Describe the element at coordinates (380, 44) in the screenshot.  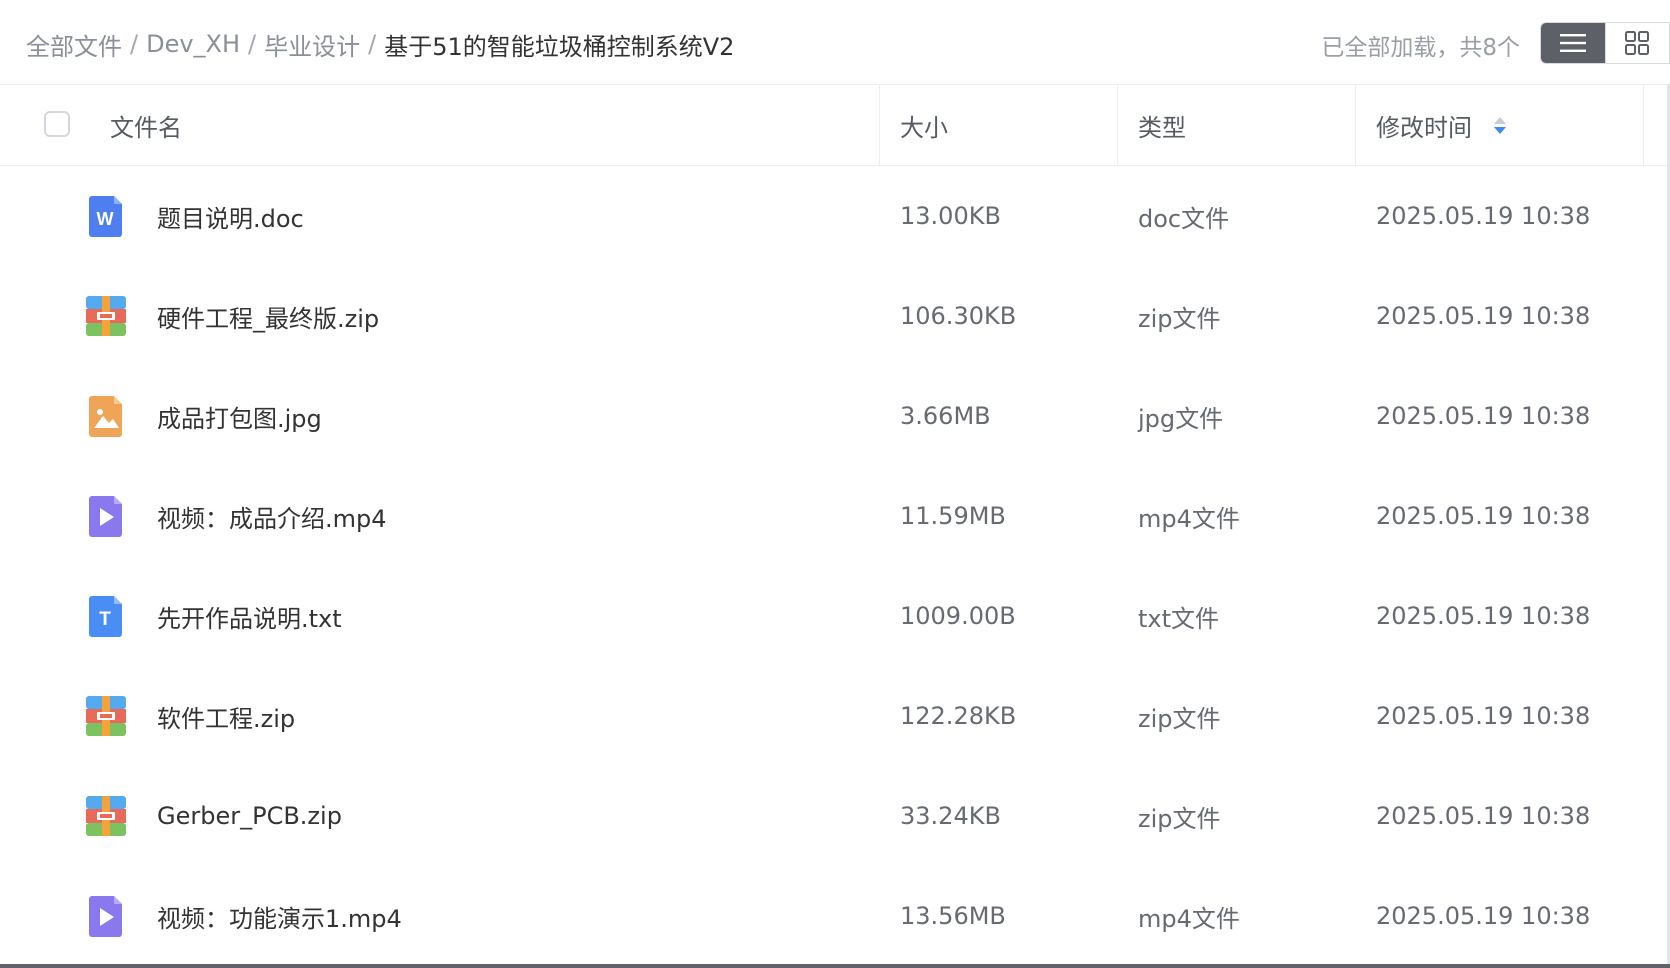
I see `breadcrumb: 全部文件 / Dev_XH / 毕业设计 / 基于51的智能垃圾桶控制系统V2` at that location.